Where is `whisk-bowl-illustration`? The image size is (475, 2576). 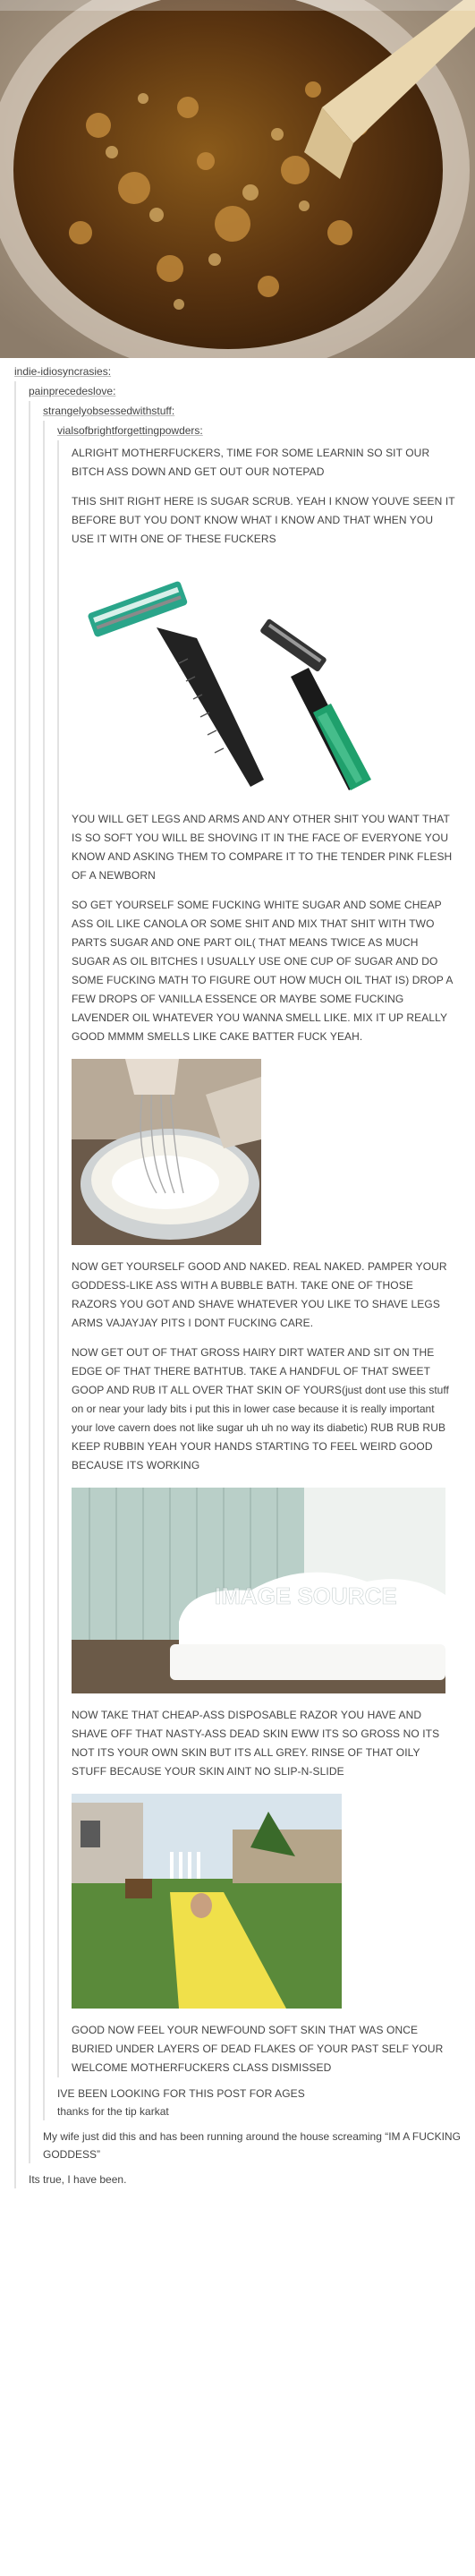 whisk-bowl-illustration is located at coordinates (166, 1152).